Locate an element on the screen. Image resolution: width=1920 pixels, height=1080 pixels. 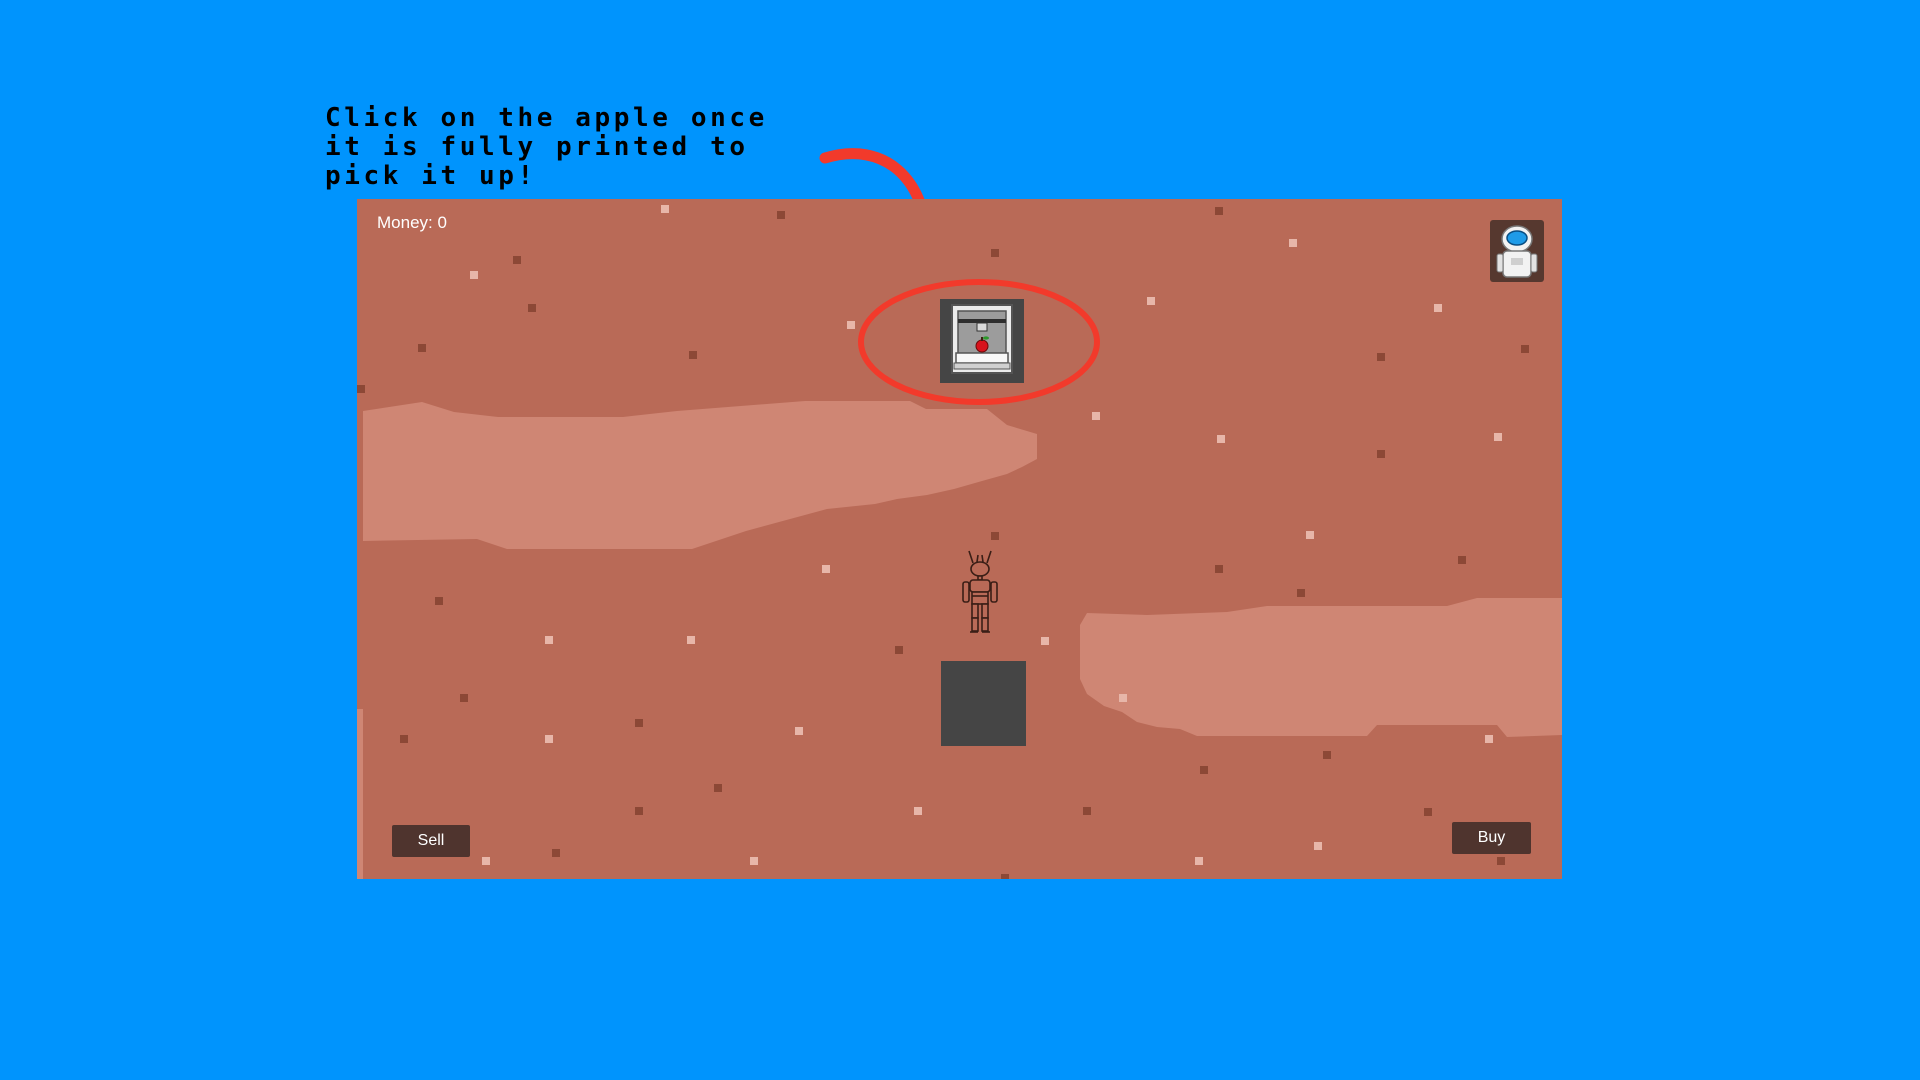
robot-icon is located at coordinates (980, 599).